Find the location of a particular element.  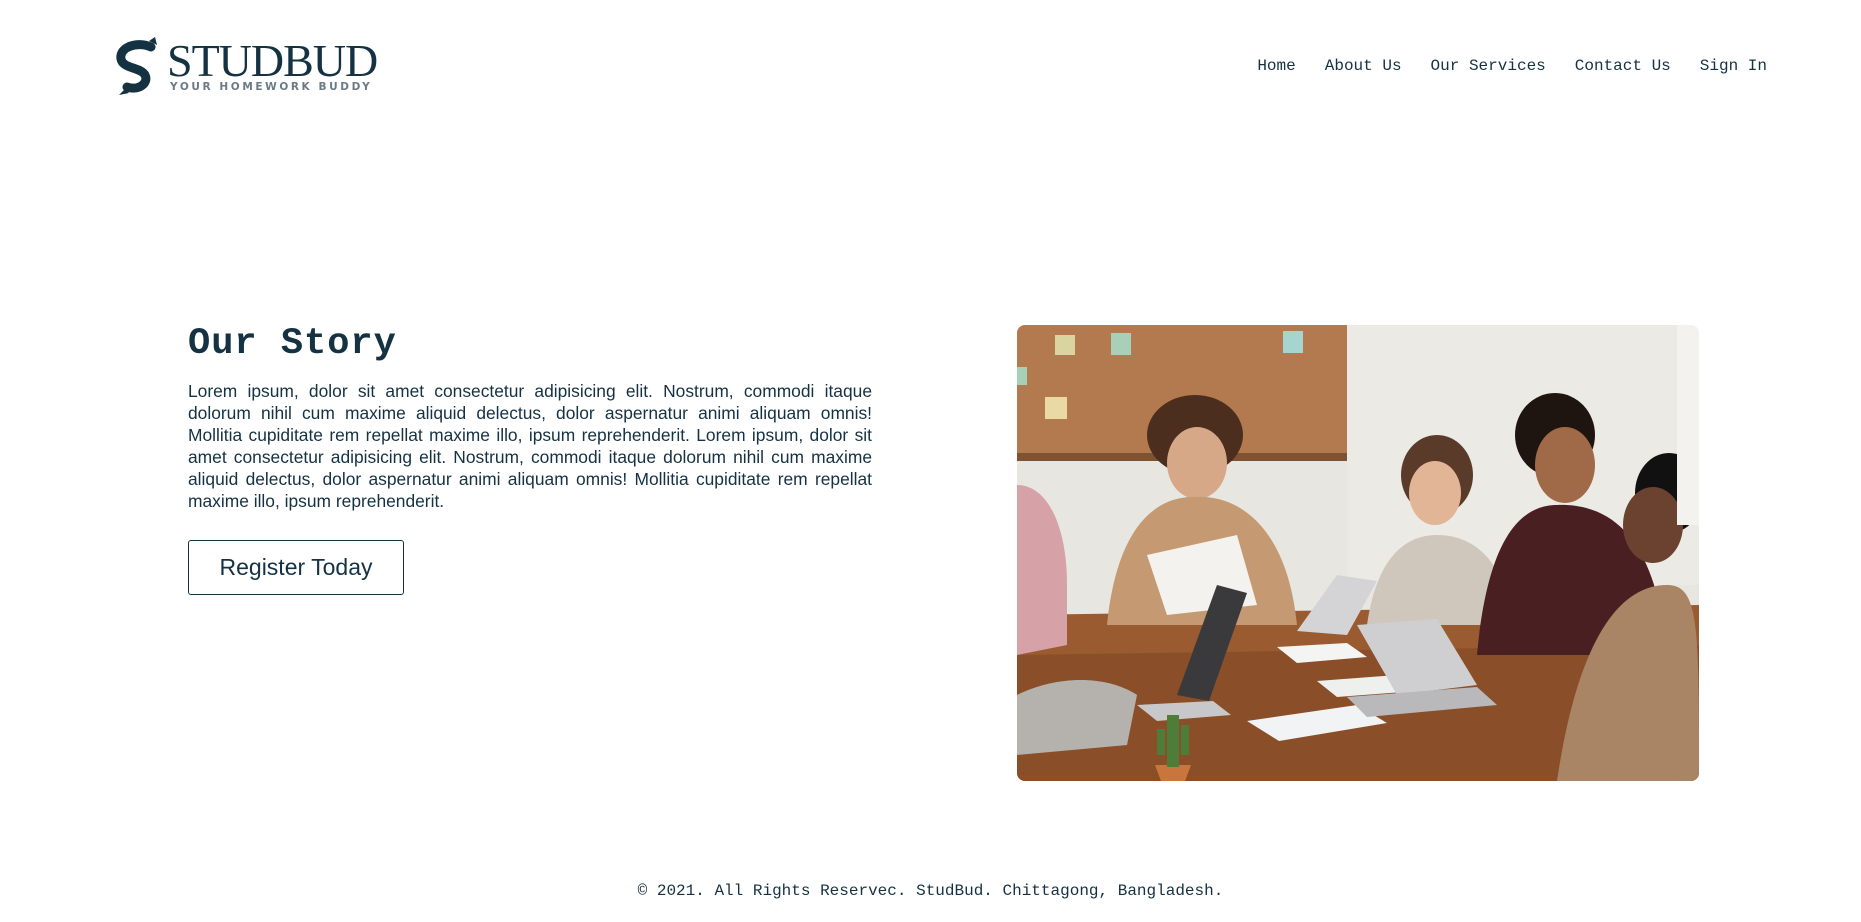

nav-our-services: Our Services is located at coordinates (1488, 66).